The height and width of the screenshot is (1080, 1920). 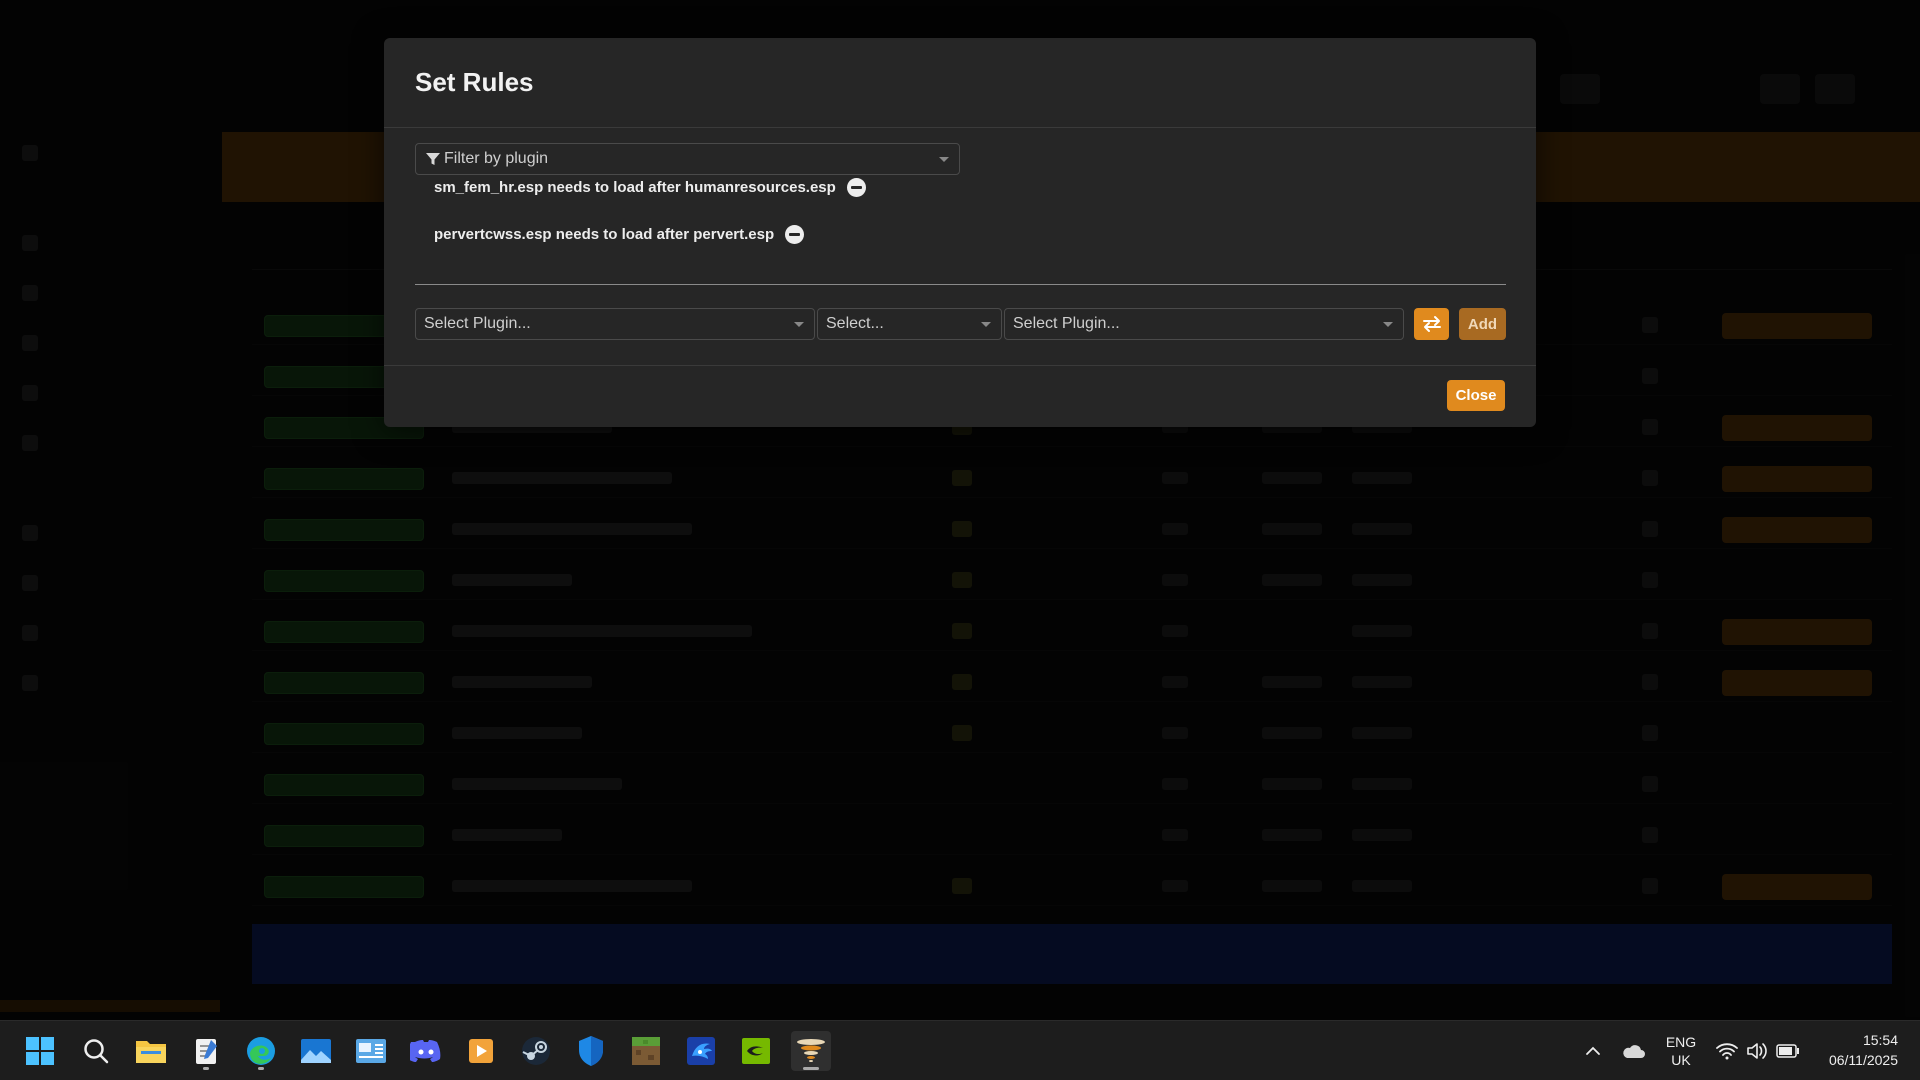 I want to click on notepad-icon, so click(x=206, y=1051).